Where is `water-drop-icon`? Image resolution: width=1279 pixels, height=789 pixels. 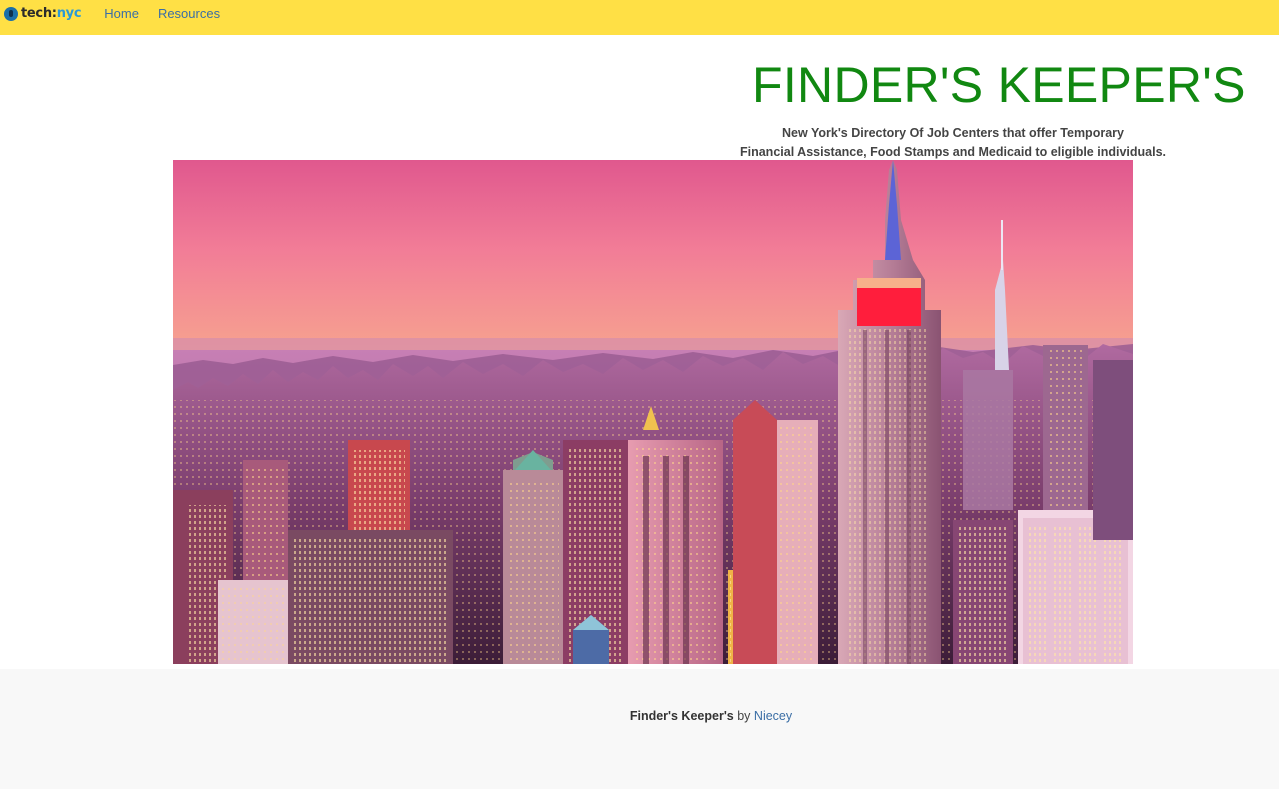 water-drop-icon is located at coordinates (11, 14).